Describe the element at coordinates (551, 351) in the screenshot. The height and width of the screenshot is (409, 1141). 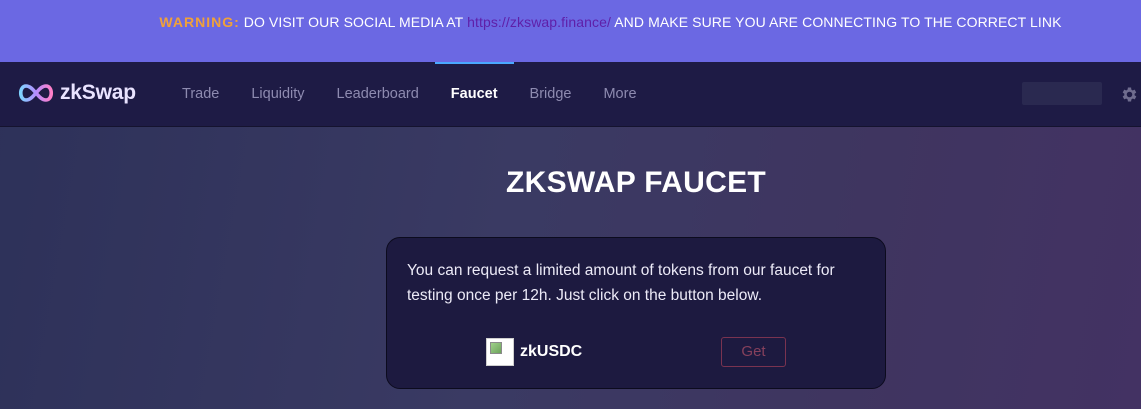
I see `token-symbol: zkUSDC` at that location.